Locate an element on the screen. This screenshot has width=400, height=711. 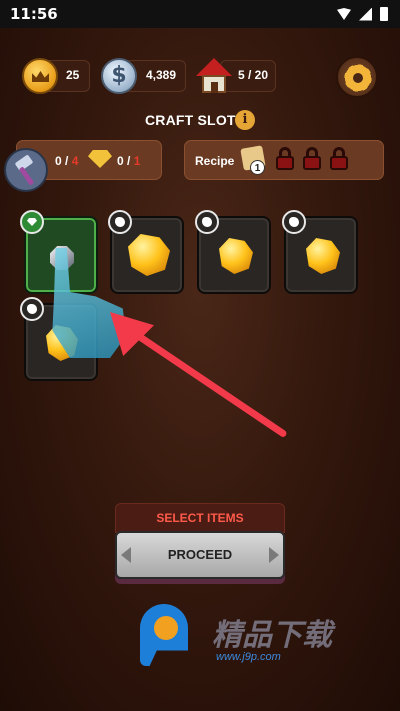
recipe-count-badge: 1 is located at coordinates (257, 167).